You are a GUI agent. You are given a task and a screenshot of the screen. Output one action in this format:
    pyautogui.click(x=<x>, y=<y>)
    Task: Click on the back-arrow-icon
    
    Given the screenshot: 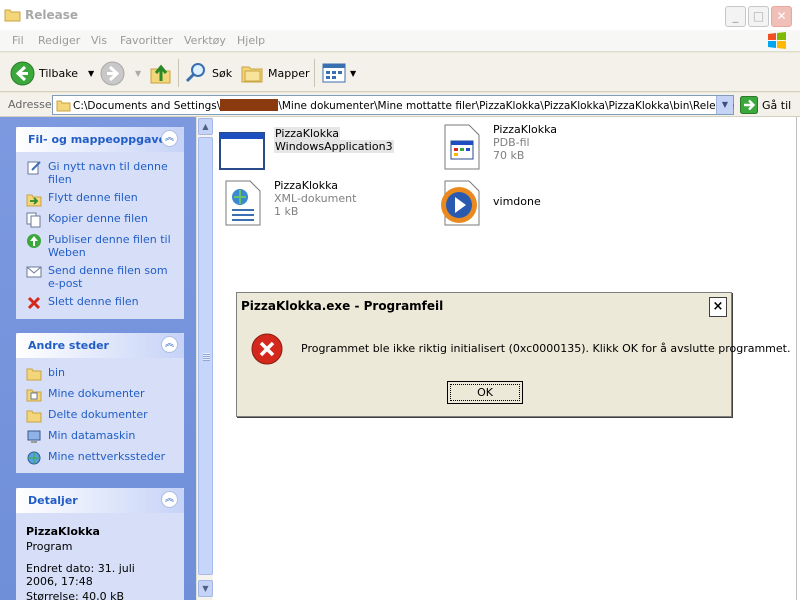 What is the action you would take?
    pyautogui.click(x=22, y=73)
    